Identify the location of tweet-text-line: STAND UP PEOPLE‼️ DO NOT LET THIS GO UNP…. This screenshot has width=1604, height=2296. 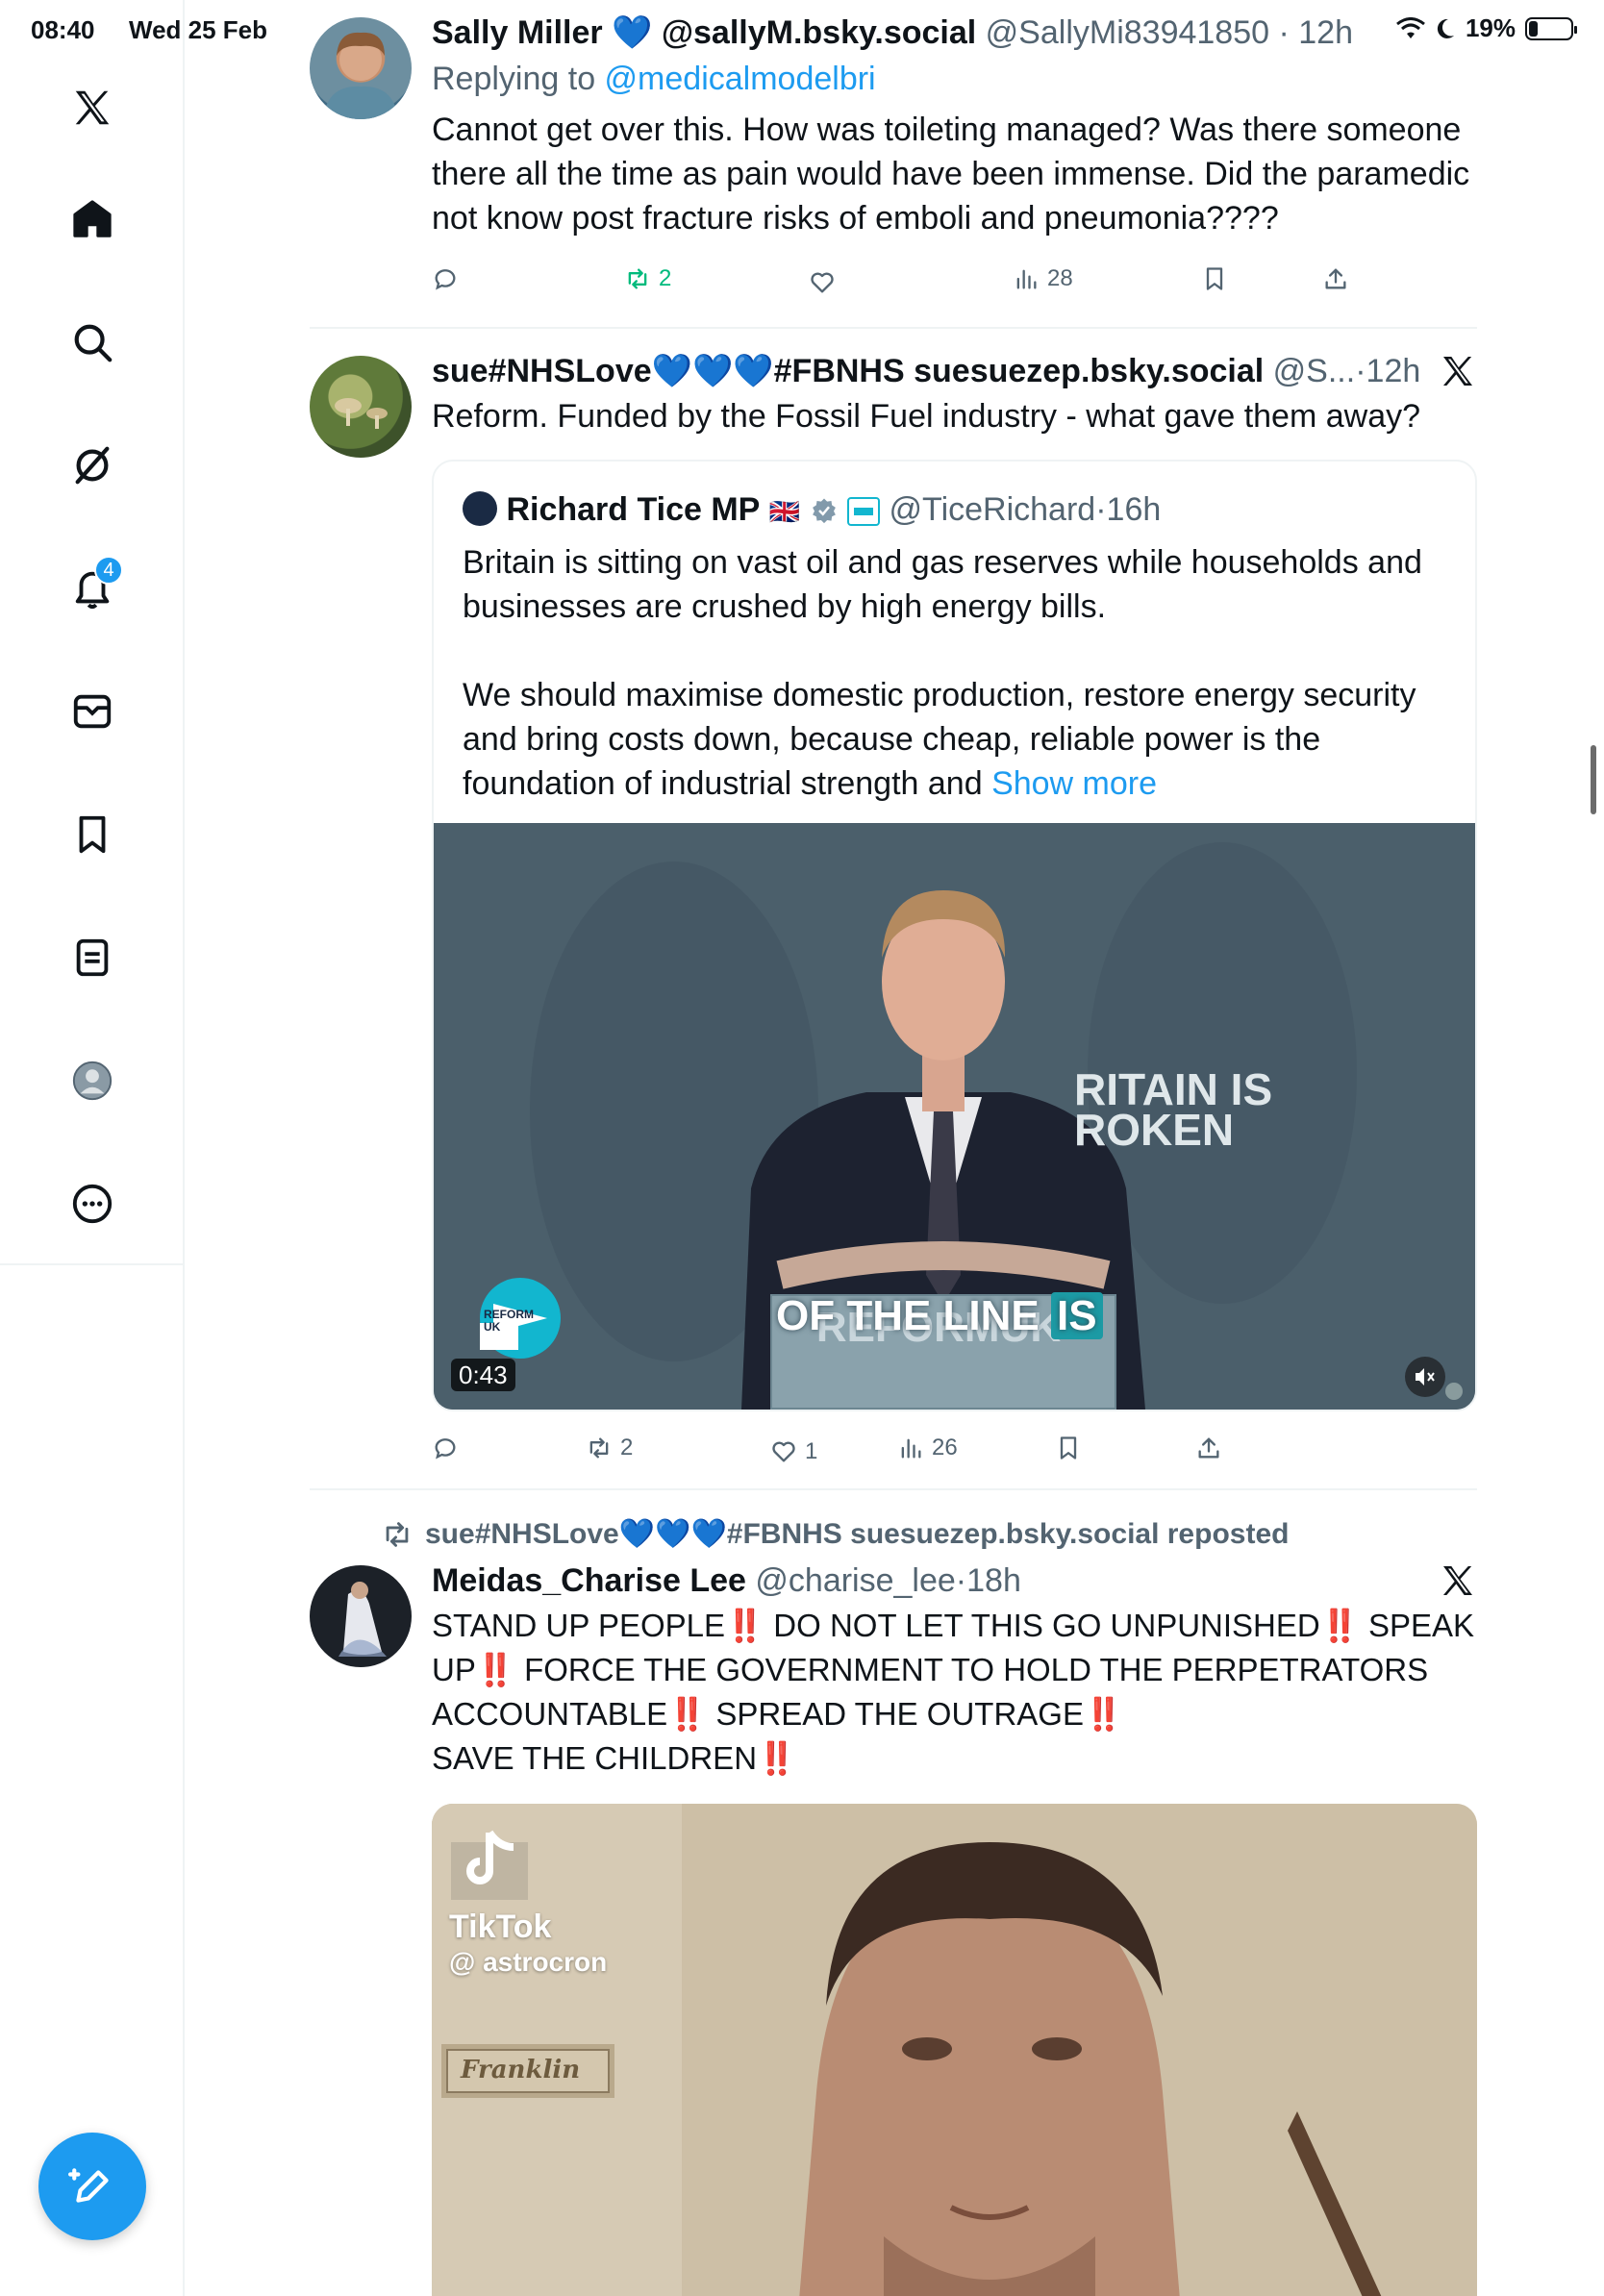
(953, 1625).